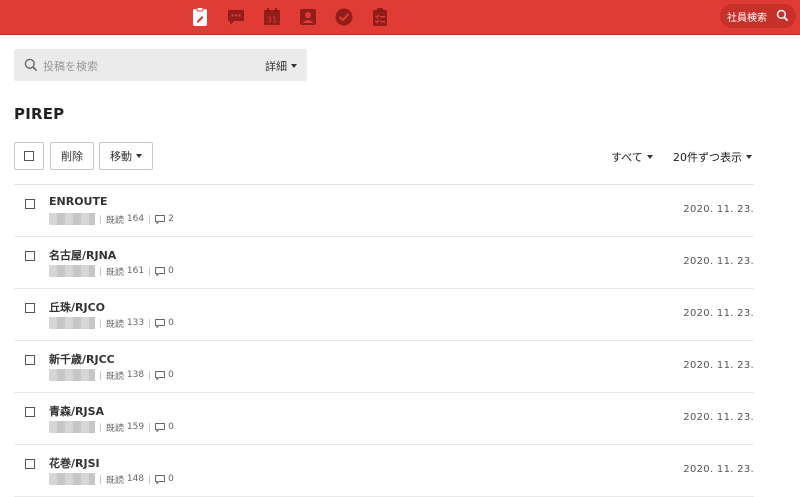 The width and height of the screenshot is (800, 497). I want to click on contacts-app-button, so click(308, 17).